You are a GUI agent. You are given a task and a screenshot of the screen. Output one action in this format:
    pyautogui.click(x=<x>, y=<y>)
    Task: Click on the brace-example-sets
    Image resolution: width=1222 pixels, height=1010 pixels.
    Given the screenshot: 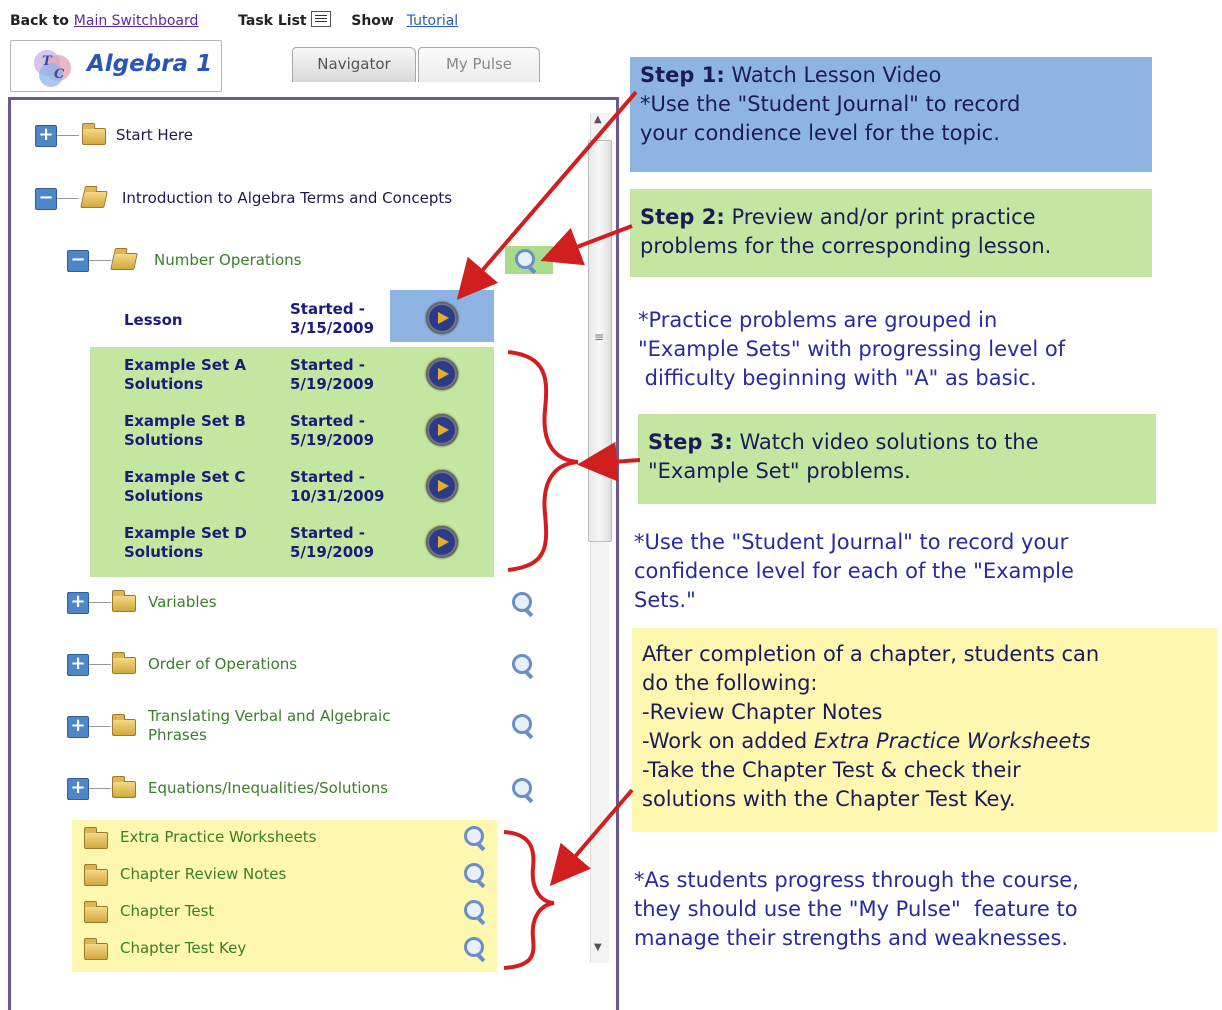 What is the action you would take?
    pyautogui.click(x=543, y=461)
    